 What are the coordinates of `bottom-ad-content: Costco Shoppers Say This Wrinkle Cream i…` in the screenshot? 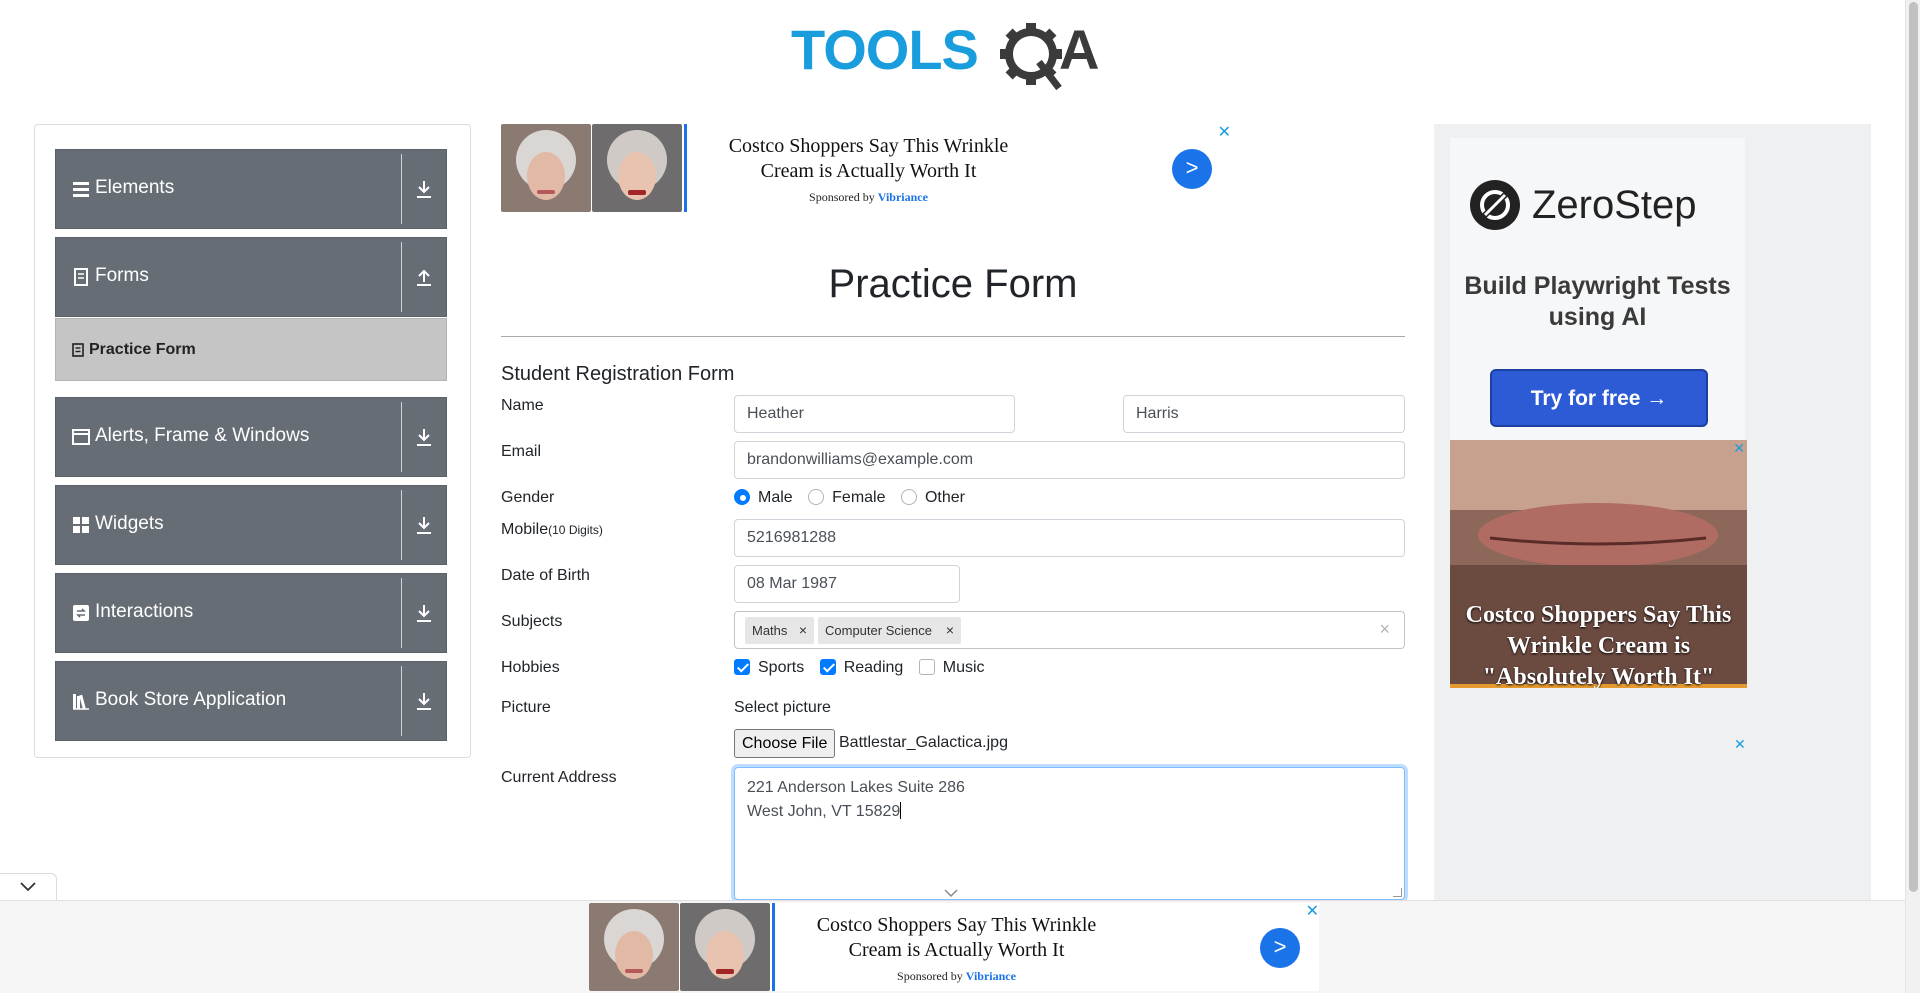 It's located at (954, 947).